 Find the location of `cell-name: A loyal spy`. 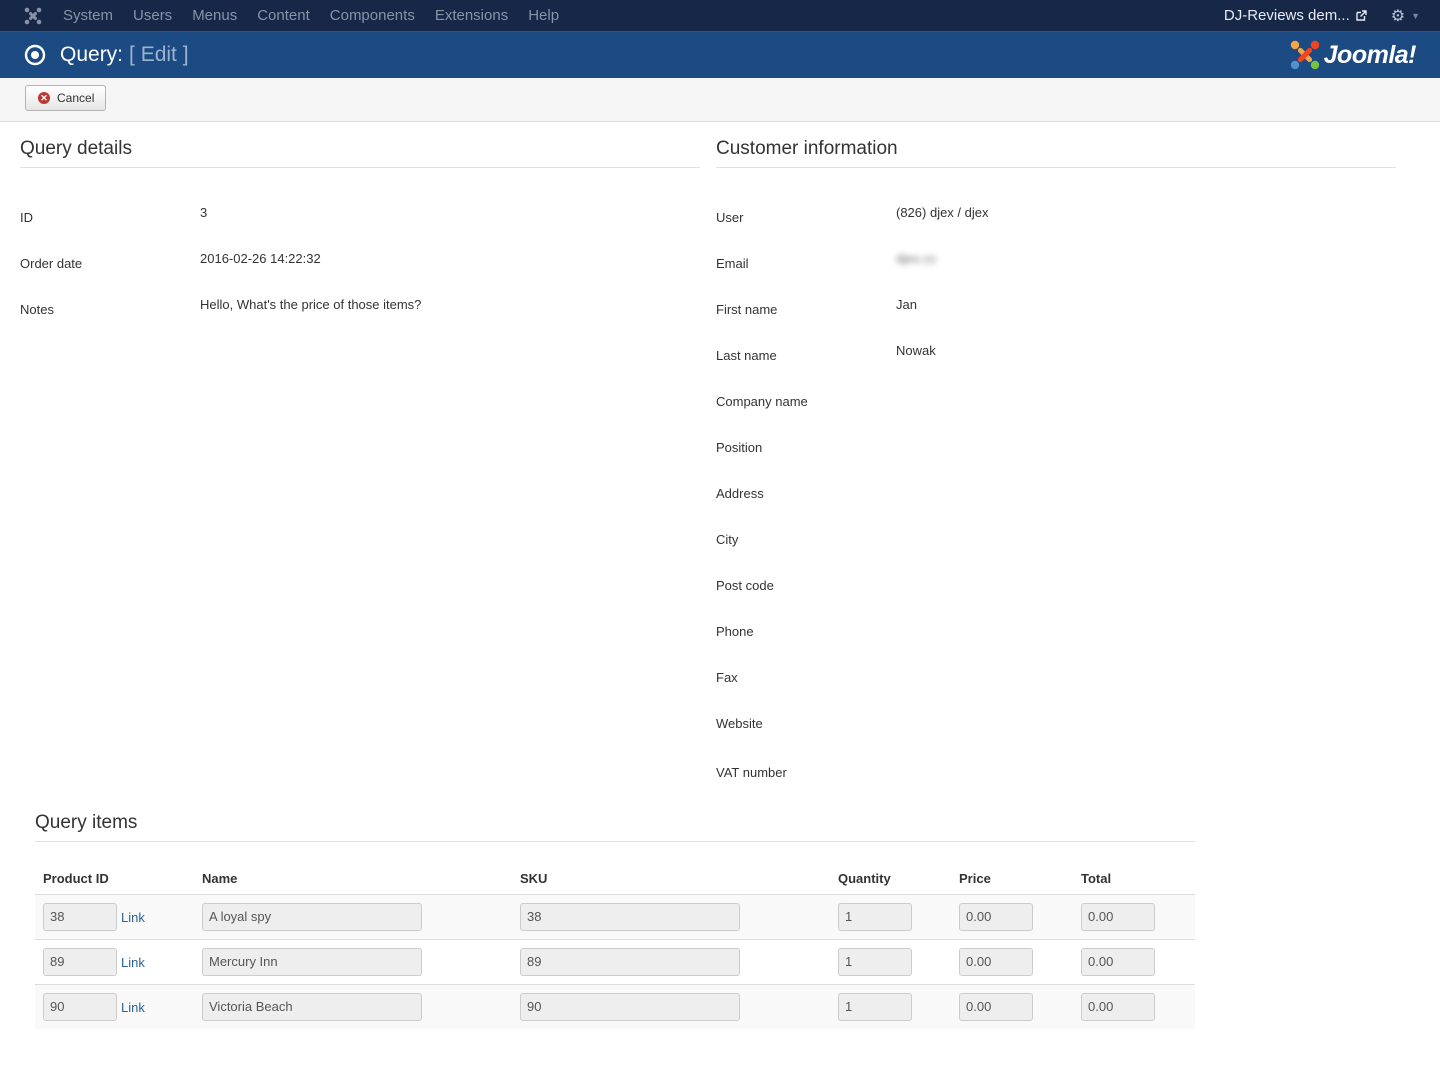

cell-name: A loyal spy is located at coordinates (353, 917).